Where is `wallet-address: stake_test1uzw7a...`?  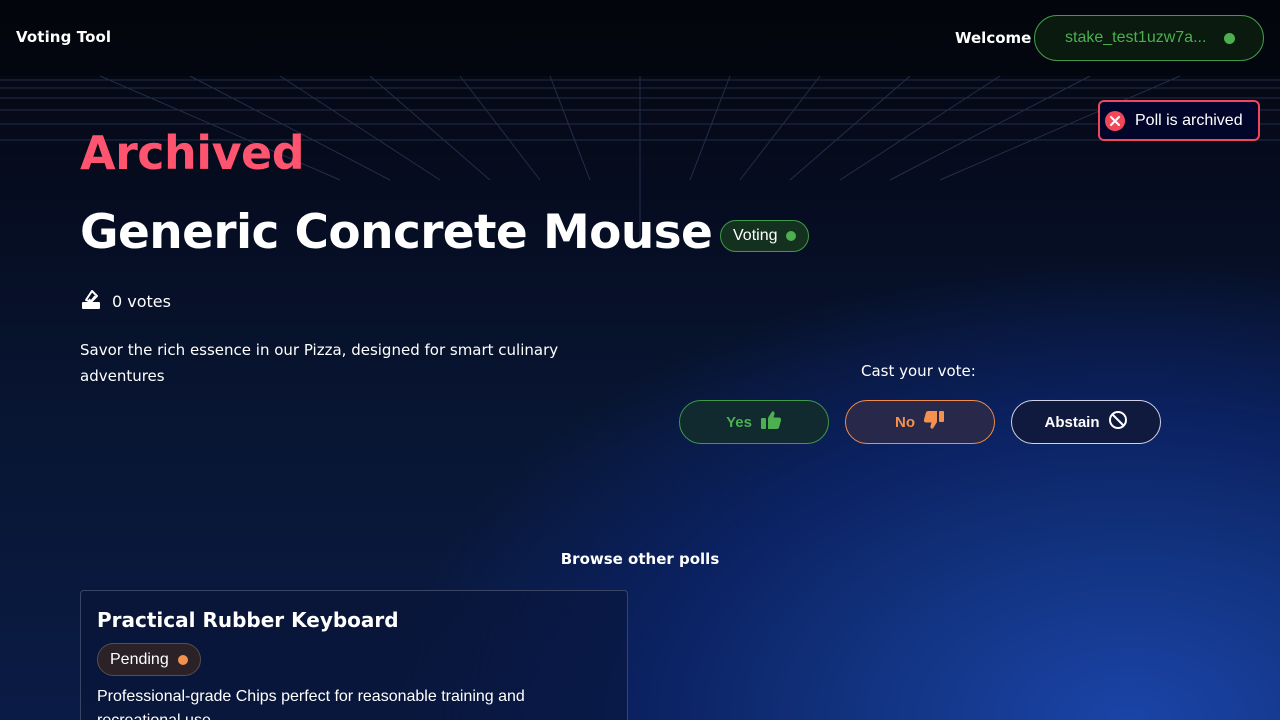 wallet-address: stake_test1uzw7a... is located at coordinates (1136, 37).